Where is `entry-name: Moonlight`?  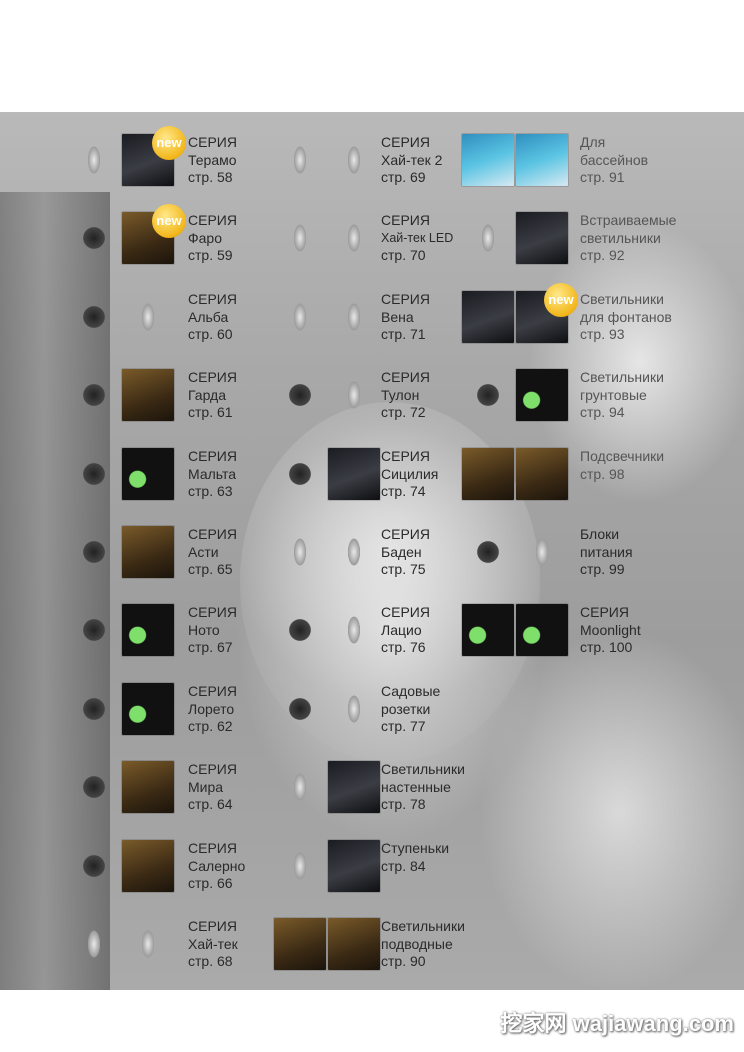 entry-name: Moonlight is located at coordinates (610, 629).